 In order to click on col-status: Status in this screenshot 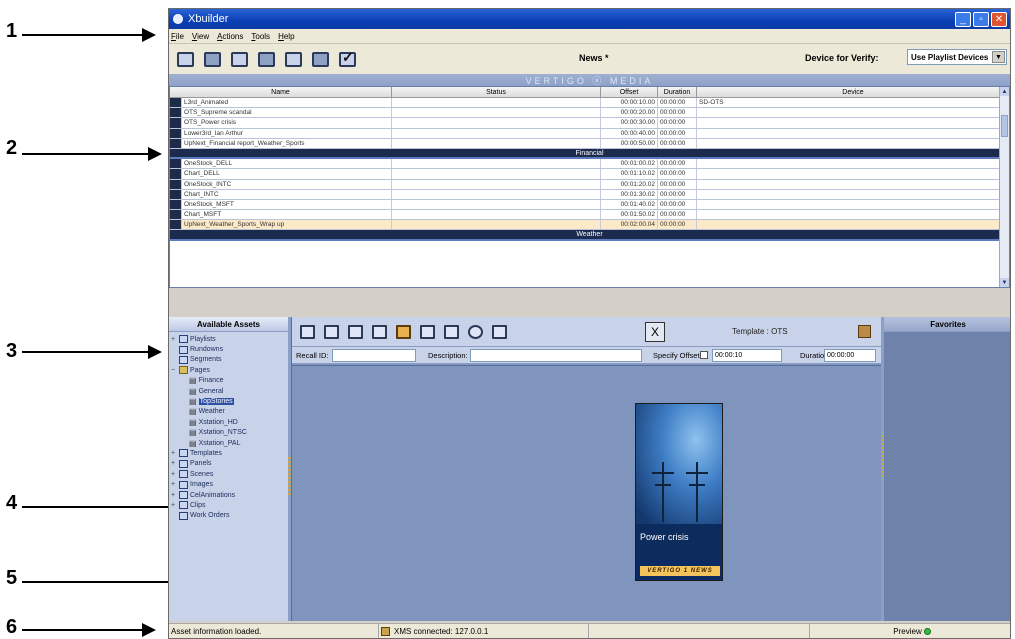, I will do `click(496, 92)`.